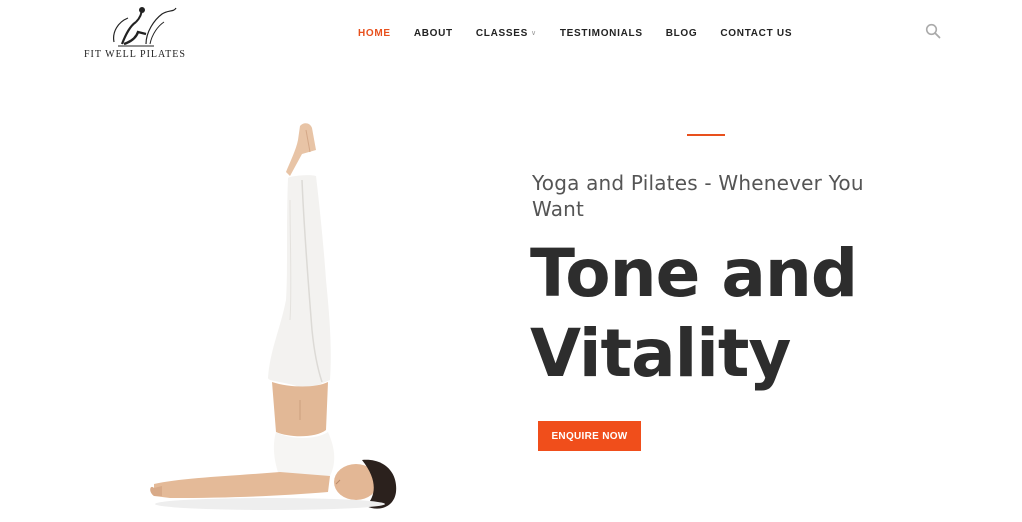 Image resolution: width=1022 pixels, height=522 pixels. I want to click on nav-item-contact-us: CONTACT US, so click(756, 33).